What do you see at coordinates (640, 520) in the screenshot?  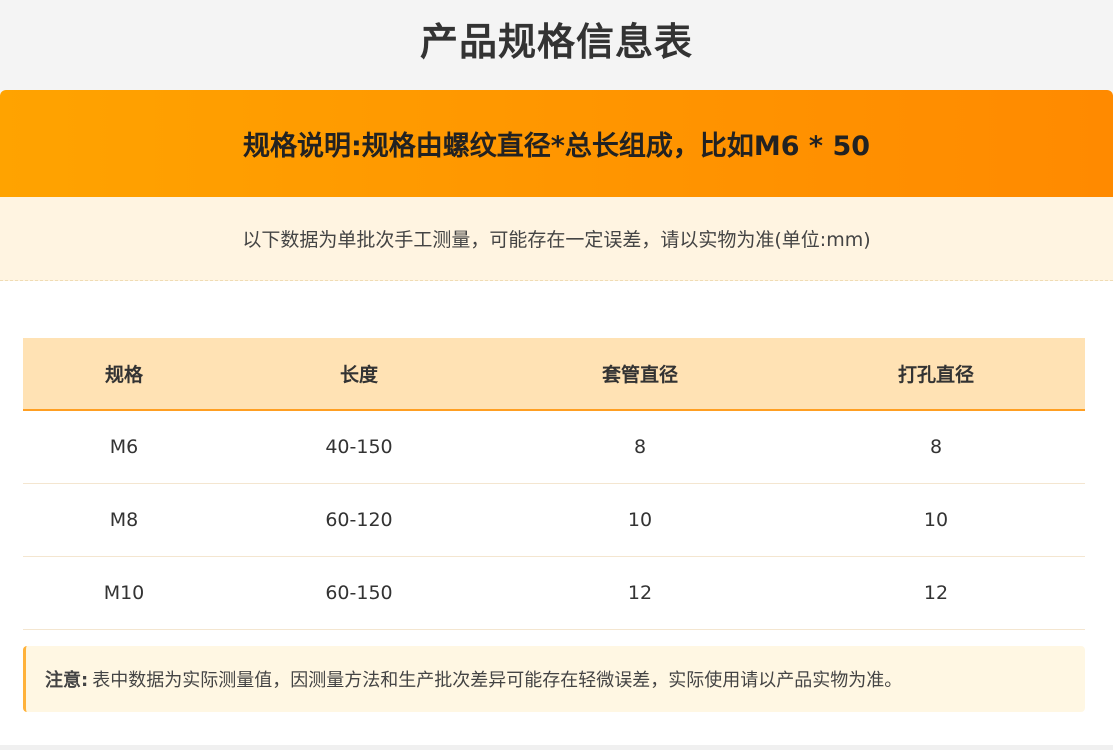 I see `cell-sleeve-diameter: 10` at bounding box center [640, 520].